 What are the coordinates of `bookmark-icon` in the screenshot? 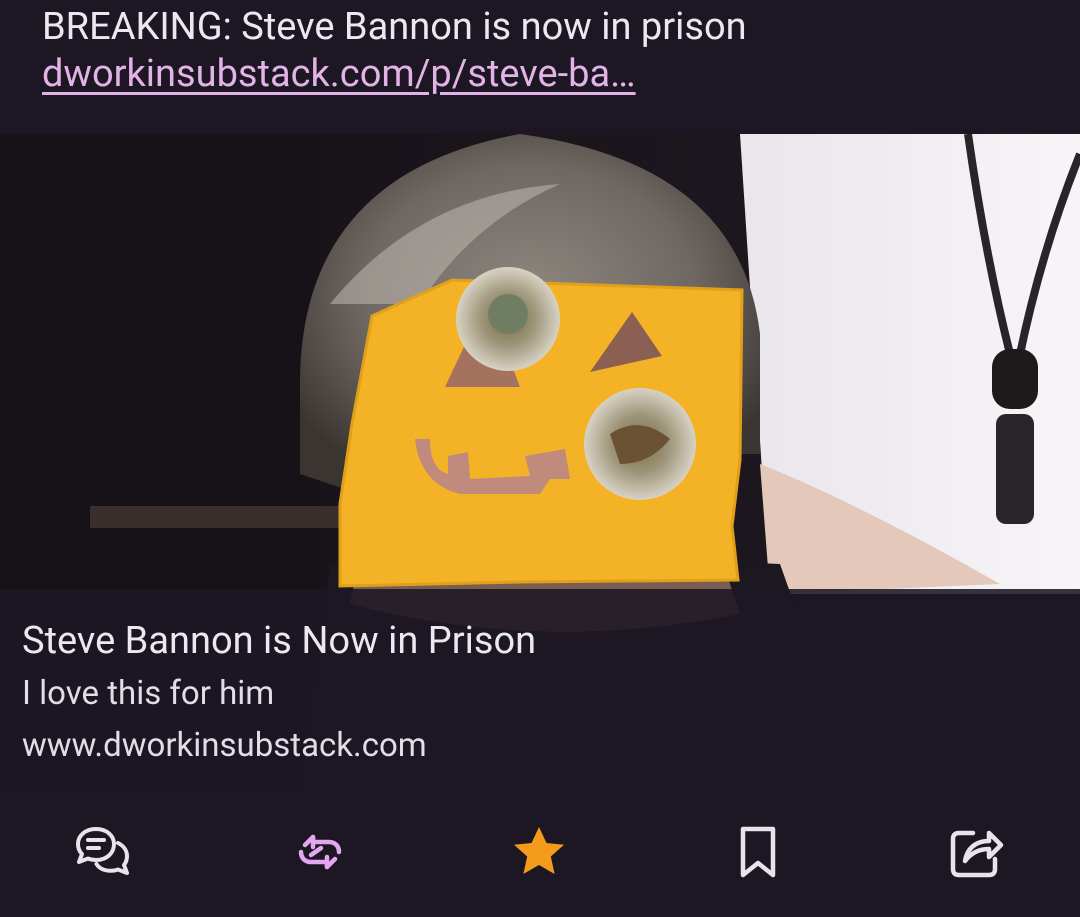 It's located at (758, 852).